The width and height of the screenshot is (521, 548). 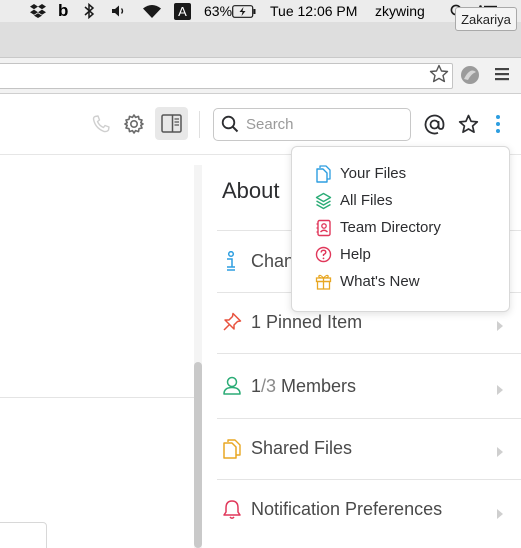 What do you see at coordinates (312, 124) in the screenshot?
I see `search-input` at bounding box center [312, 124].